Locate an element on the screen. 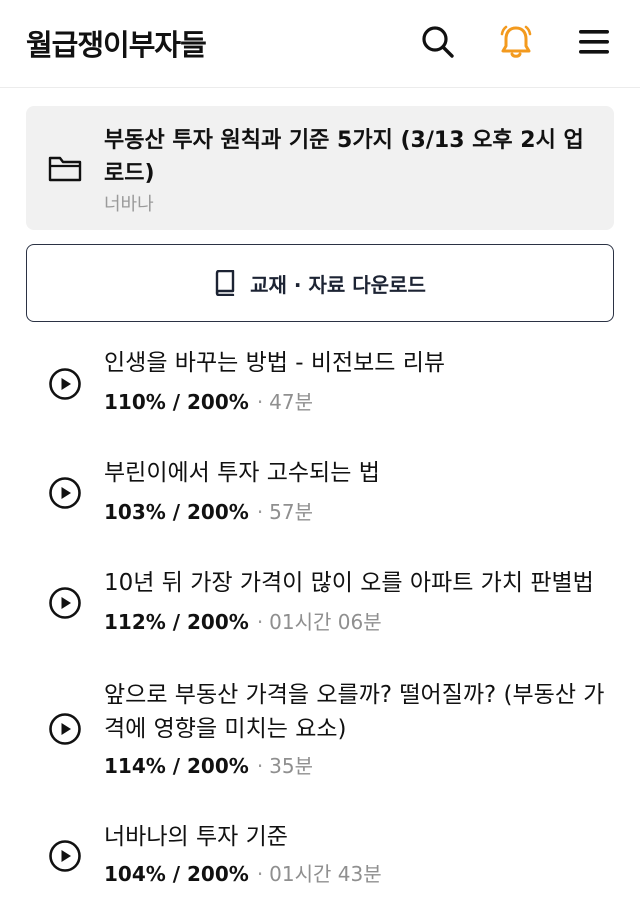  menu-icon is located at coordinates (594, 42).